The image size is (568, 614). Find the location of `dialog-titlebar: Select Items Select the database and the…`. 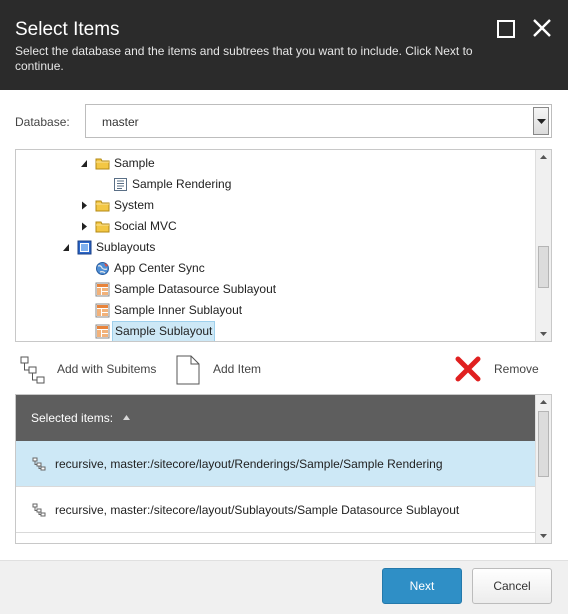

dialog-titlebar: Select Items Select the database and the… is located at coordinates (284, 45).